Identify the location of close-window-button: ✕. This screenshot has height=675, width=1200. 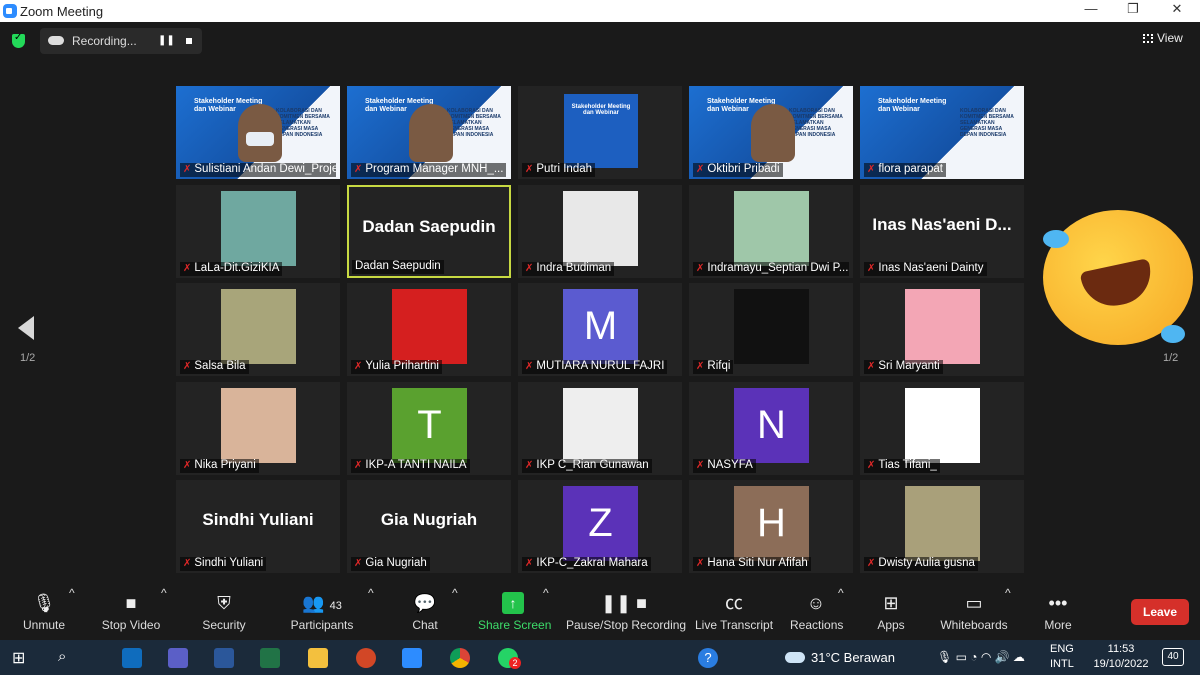
(1177, 11).